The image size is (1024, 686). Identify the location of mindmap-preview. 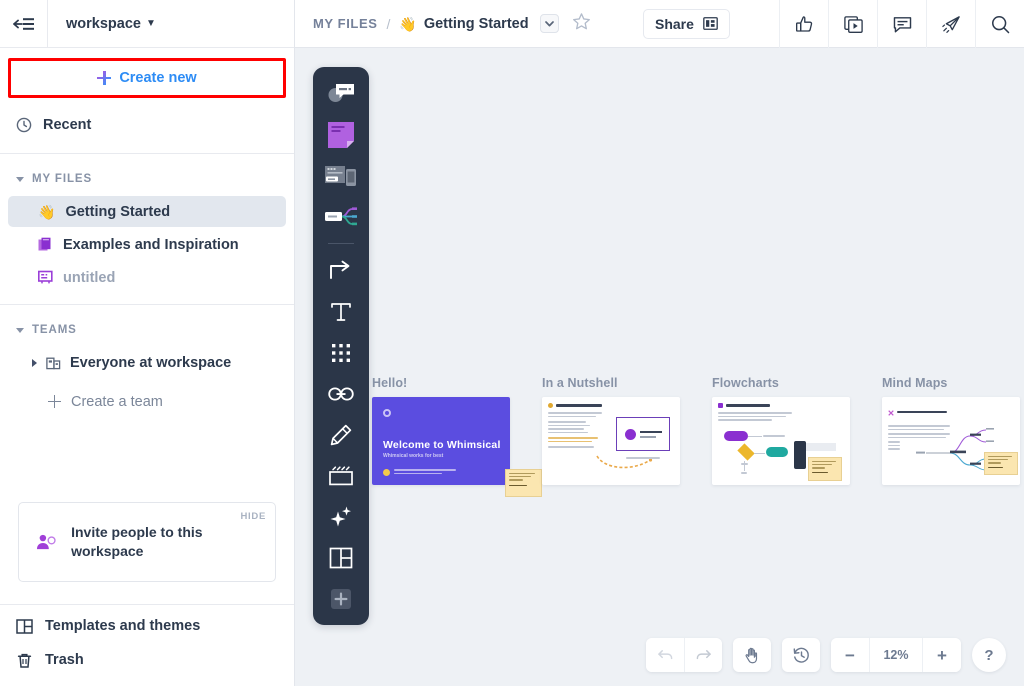
(953, 441).